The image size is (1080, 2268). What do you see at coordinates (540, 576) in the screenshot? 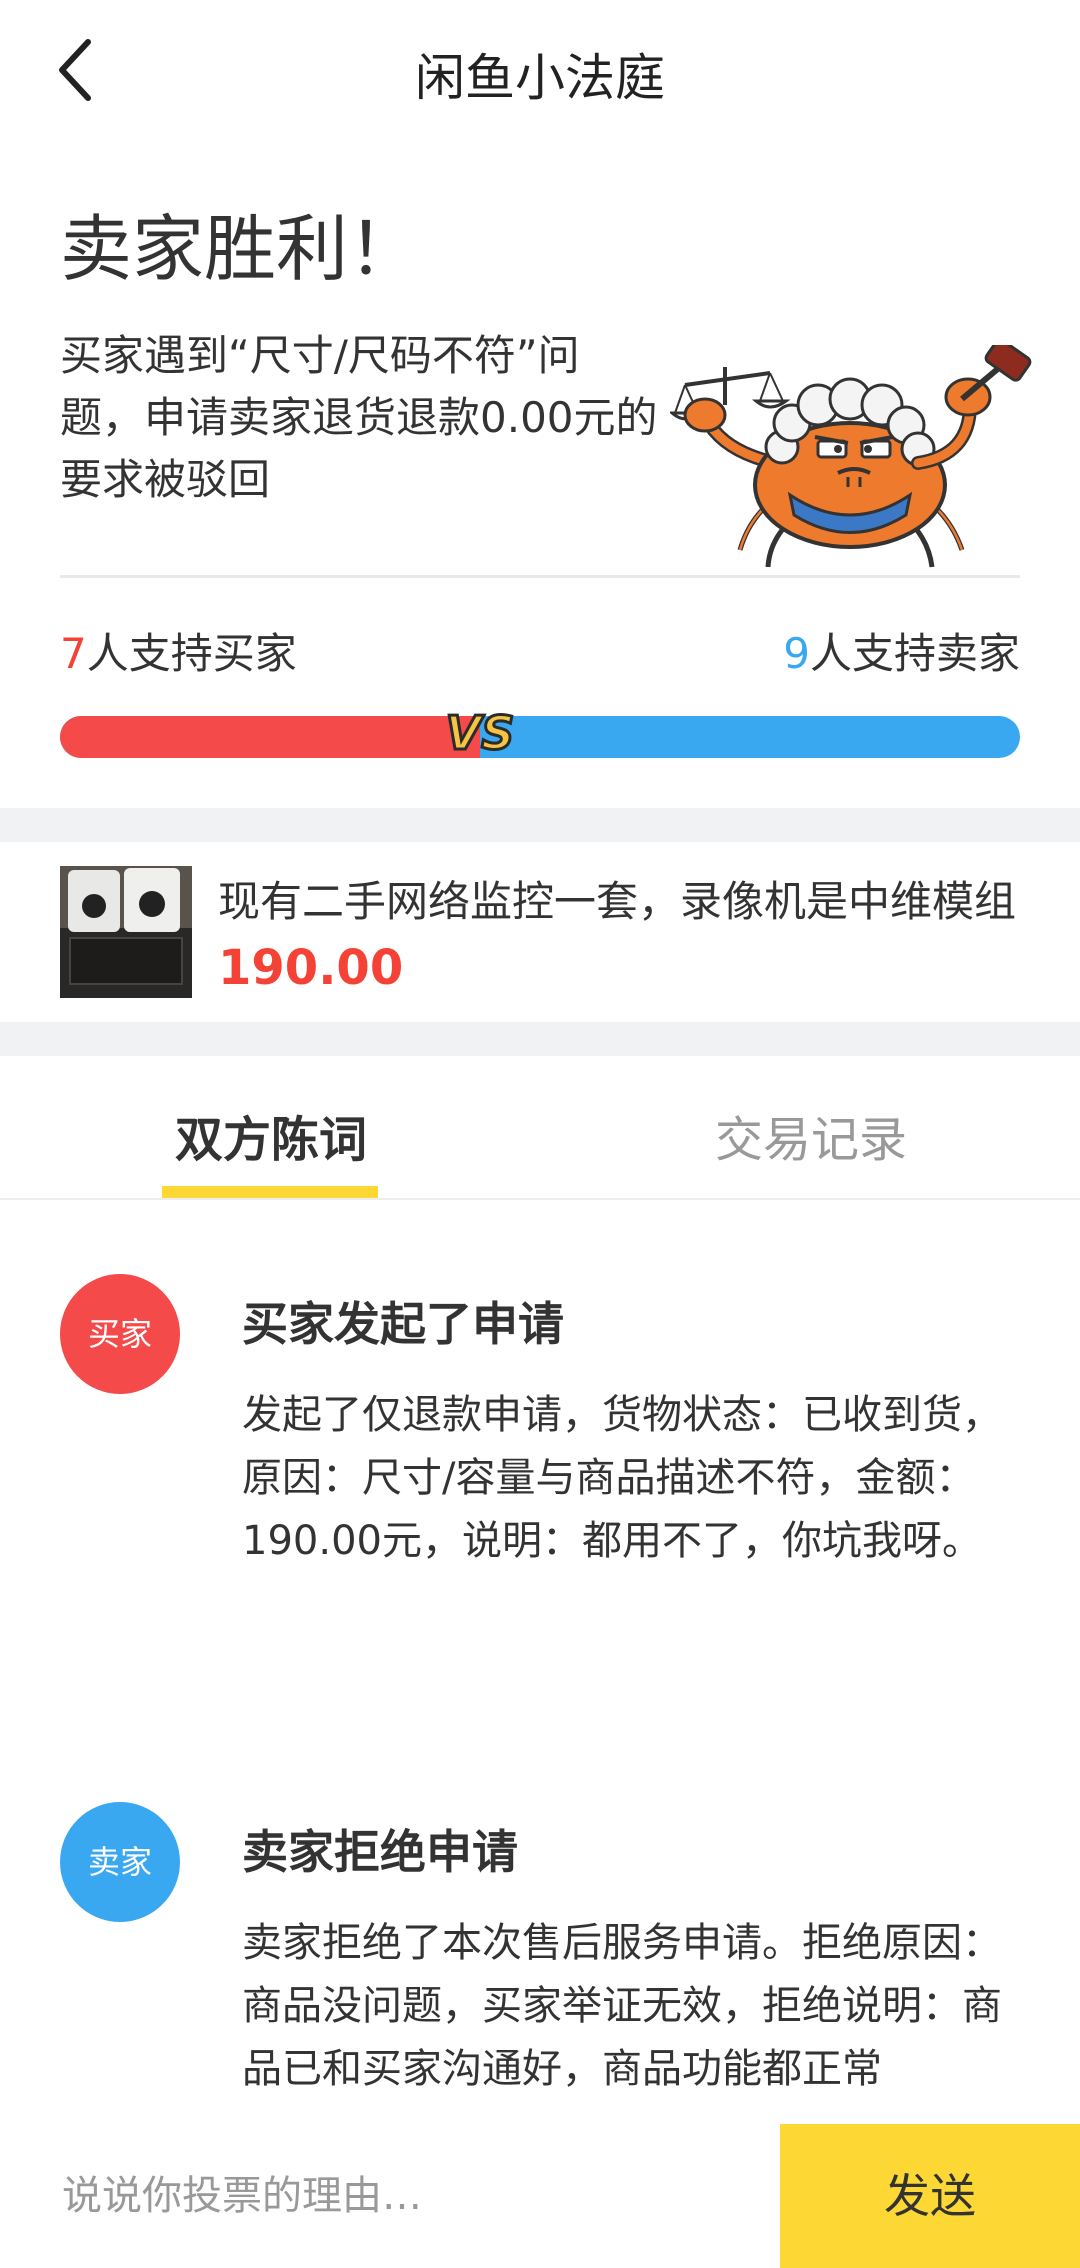
I see `section-divider` at bounding box center [540, 576].